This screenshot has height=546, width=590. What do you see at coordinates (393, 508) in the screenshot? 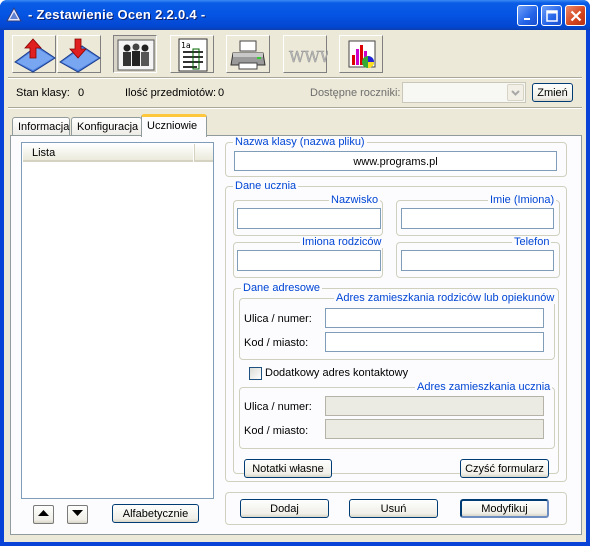
I see `remove-button: Usuń` at bounding box center [393, 508].